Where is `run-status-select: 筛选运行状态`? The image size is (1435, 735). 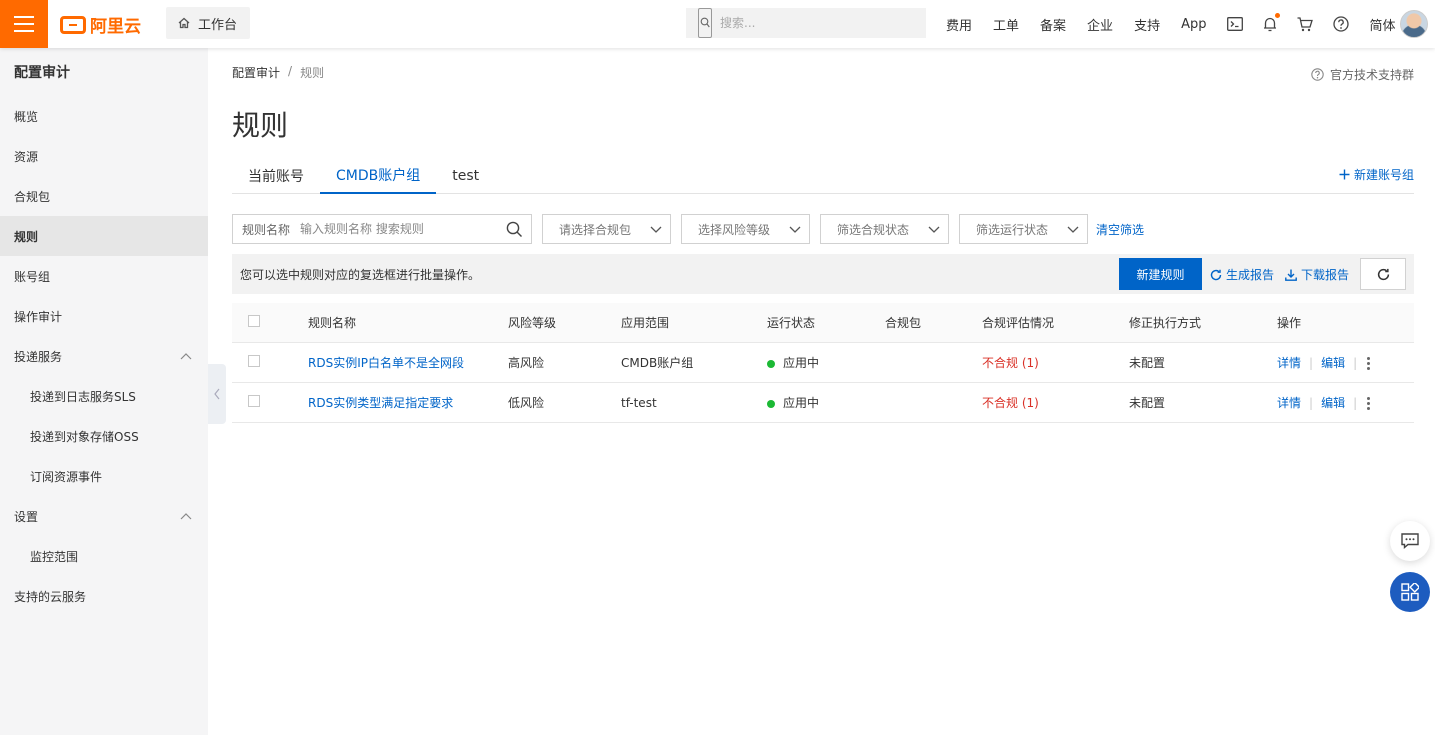 run-status-select: 筛选运行状态 is located at coordinates (1023, 229).